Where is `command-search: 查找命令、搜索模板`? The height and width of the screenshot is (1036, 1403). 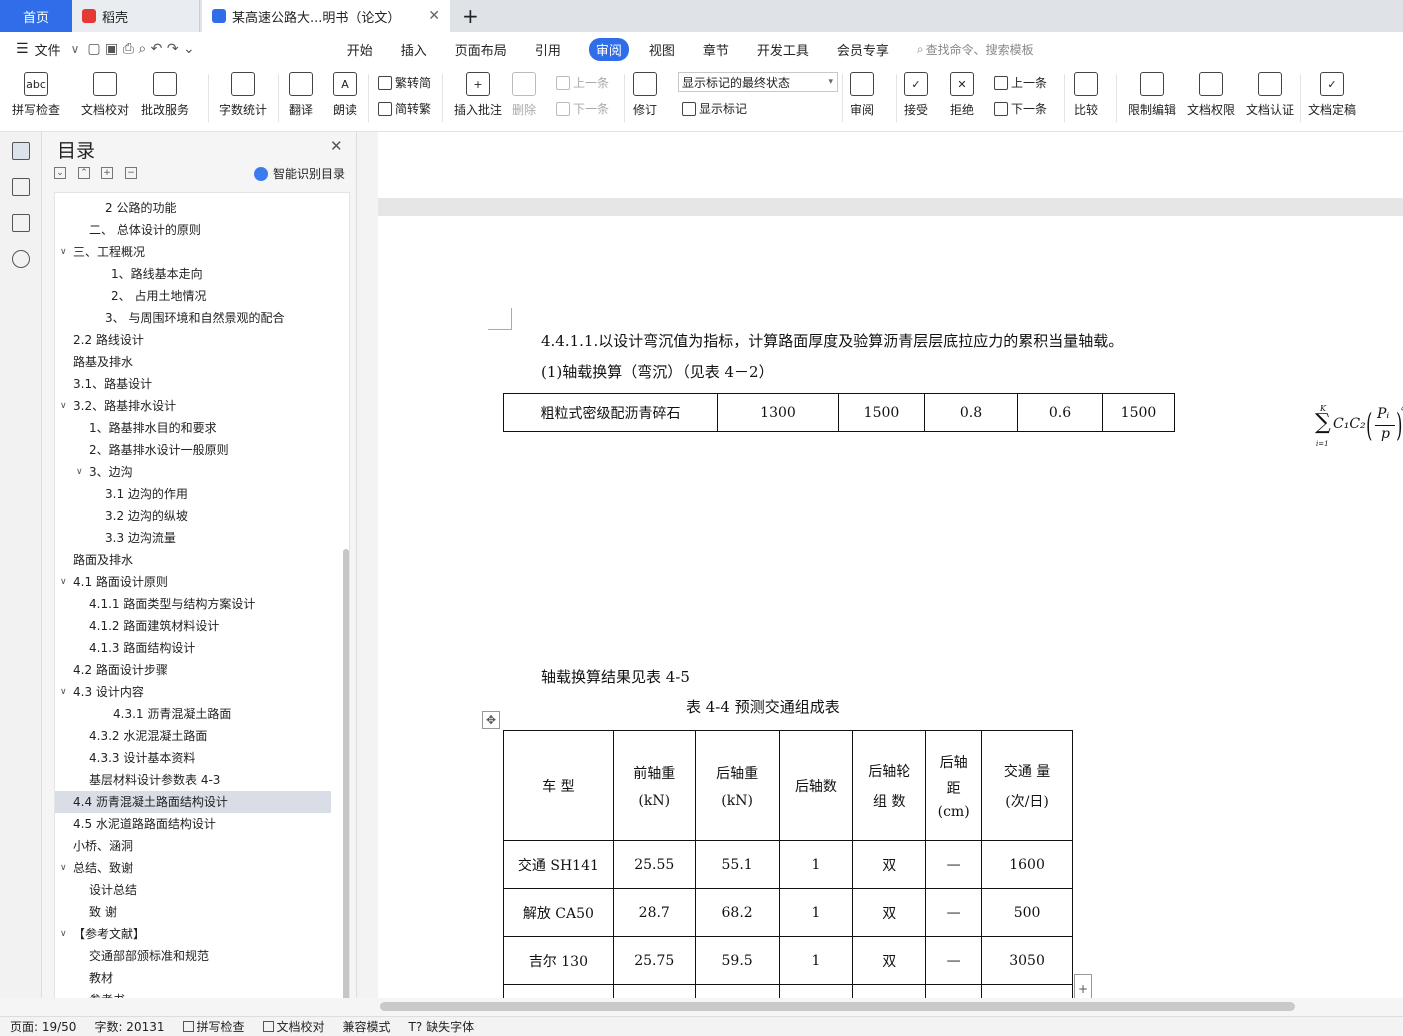
command-search: 查找命令、搜索模板 is located at coordinates (980, 49).